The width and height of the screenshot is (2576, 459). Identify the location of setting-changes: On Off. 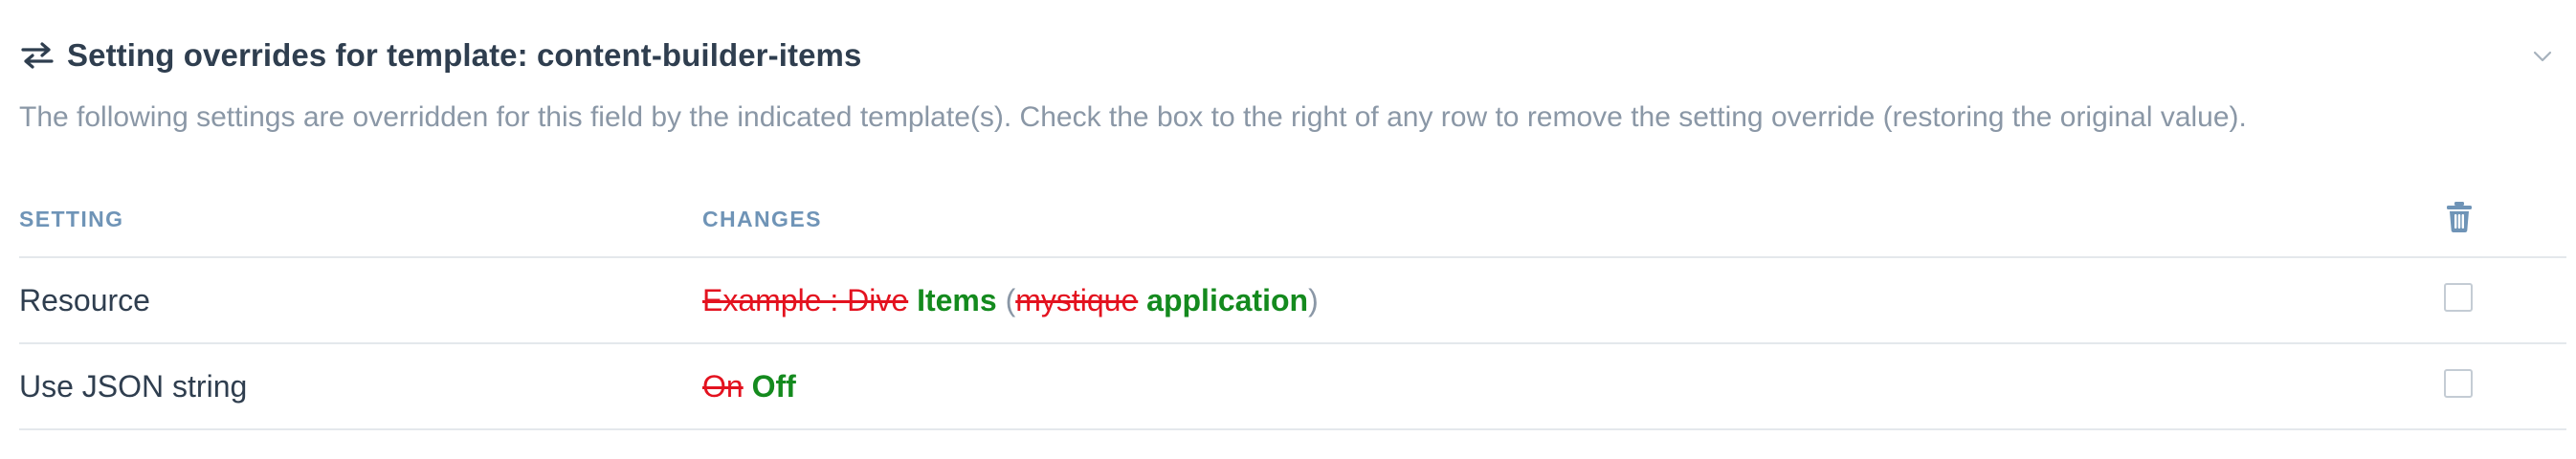
(749, 387).